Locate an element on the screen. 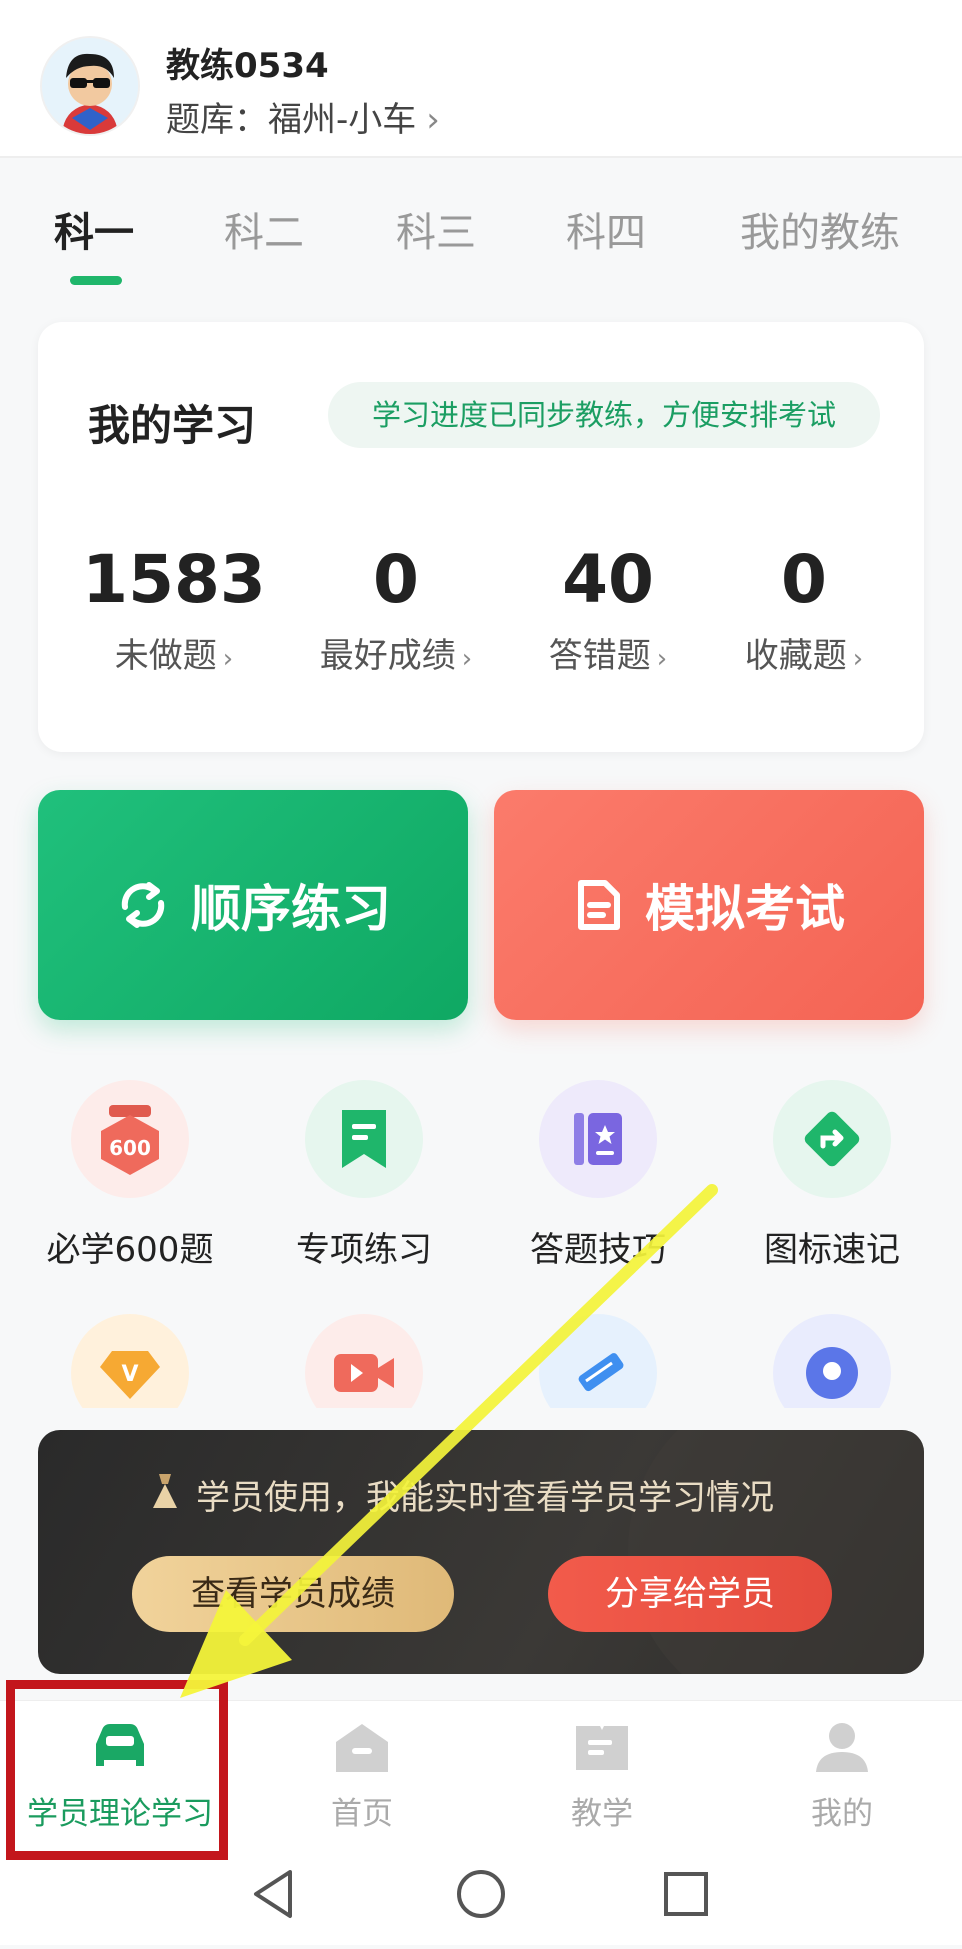 The width and height of the screenshot is (962, 1949). nav-label: 教学 is located at coordinates (602, 1814).